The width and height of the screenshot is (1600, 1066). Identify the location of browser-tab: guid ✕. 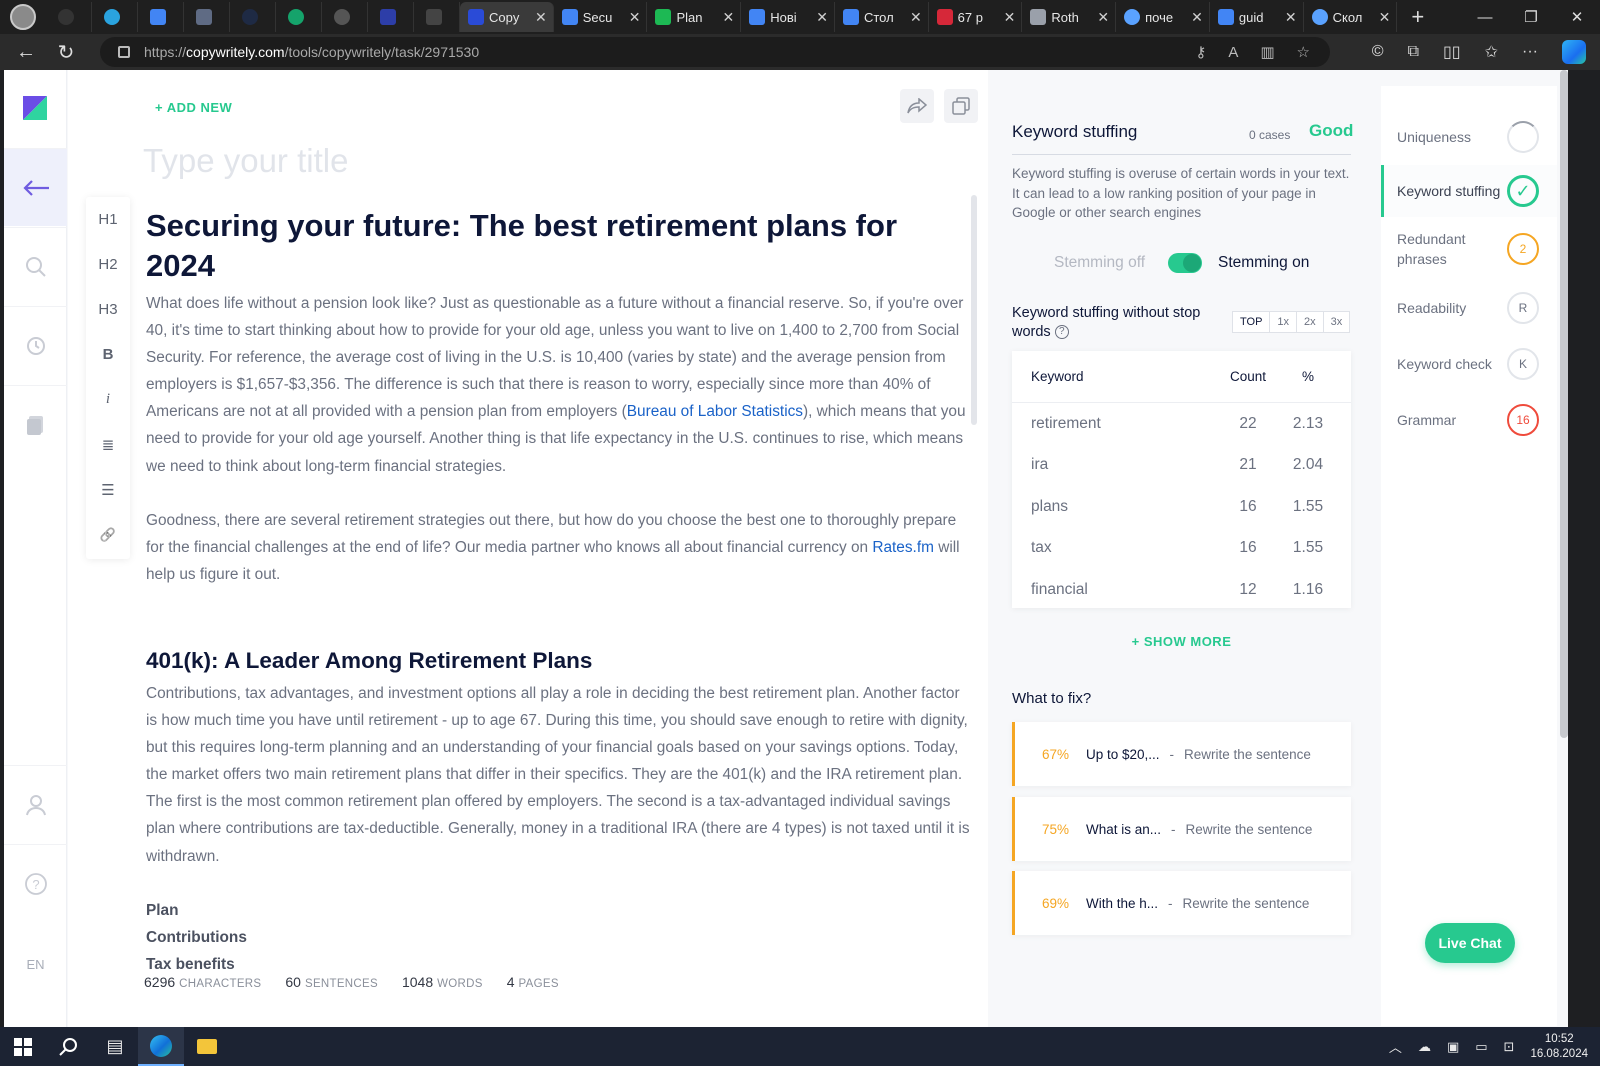
(1257, 17).